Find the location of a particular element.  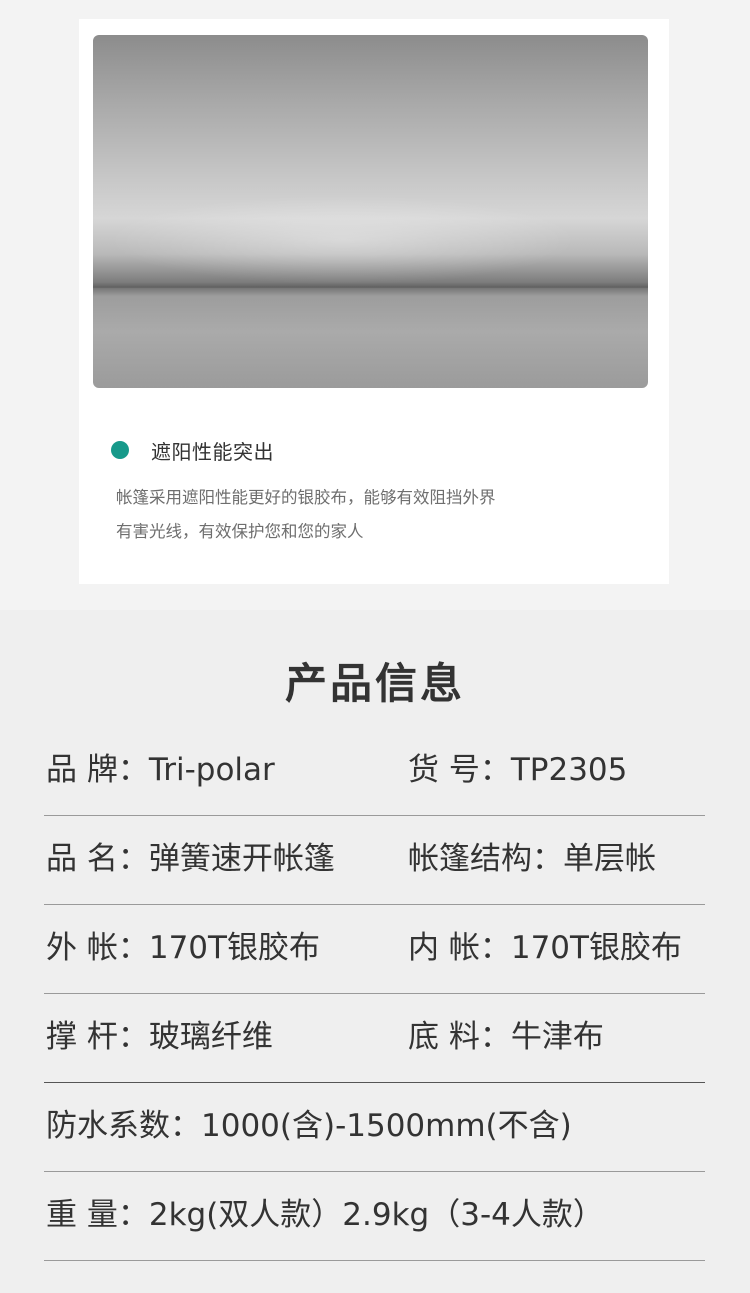

spec-tent-structure: 帐篷结构：单层帐 is located at coordinates (532, 859).